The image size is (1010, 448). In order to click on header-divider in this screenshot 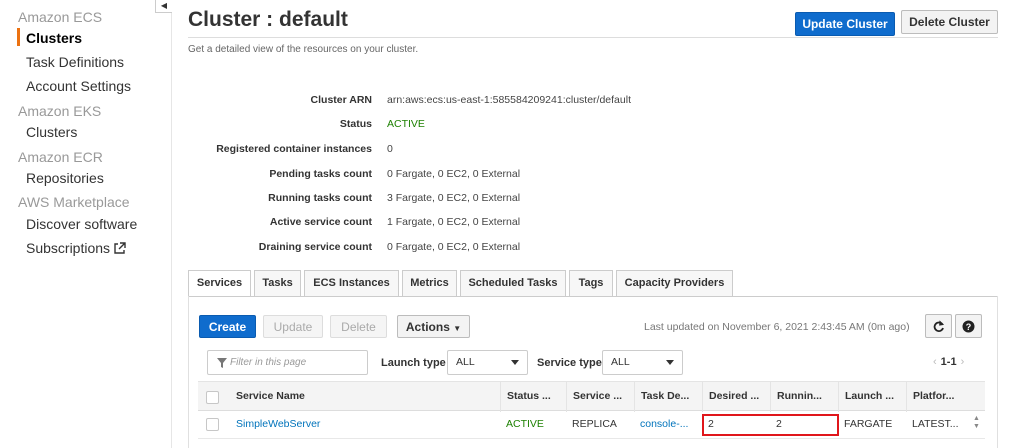, I will do `click(593, 37)`.